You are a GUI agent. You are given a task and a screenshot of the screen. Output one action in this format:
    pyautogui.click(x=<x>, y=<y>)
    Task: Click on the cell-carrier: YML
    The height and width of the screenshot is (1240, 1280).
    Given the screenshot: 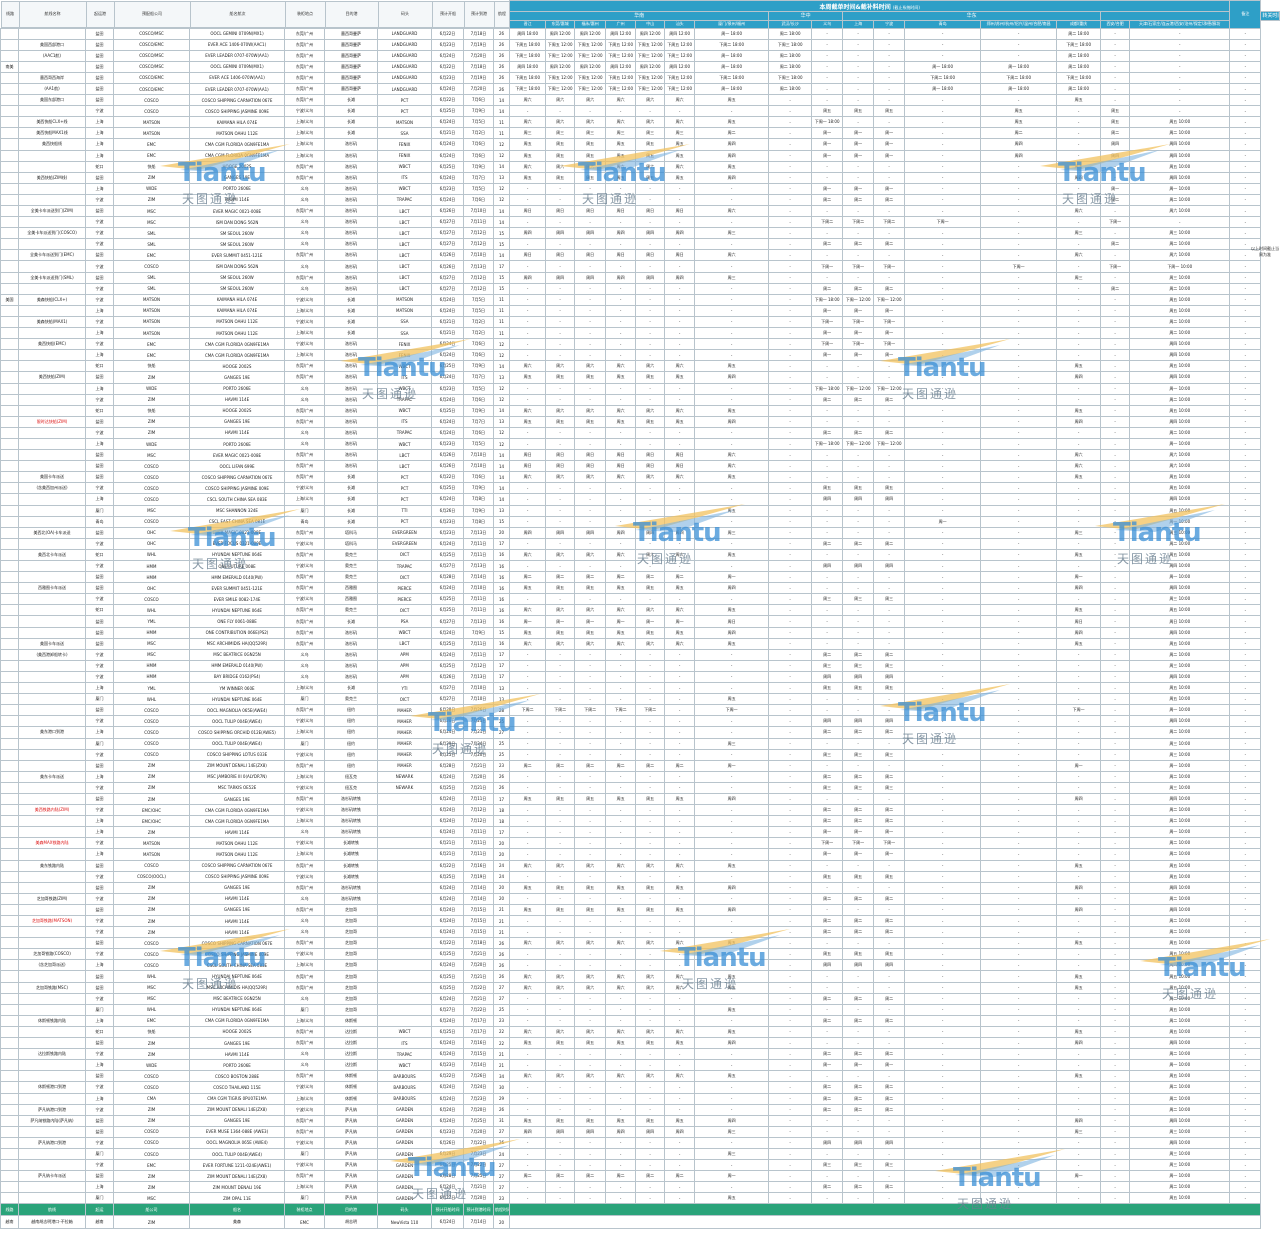 What is the action you would take?
    pyautogui.click(x=151, y=621)
    